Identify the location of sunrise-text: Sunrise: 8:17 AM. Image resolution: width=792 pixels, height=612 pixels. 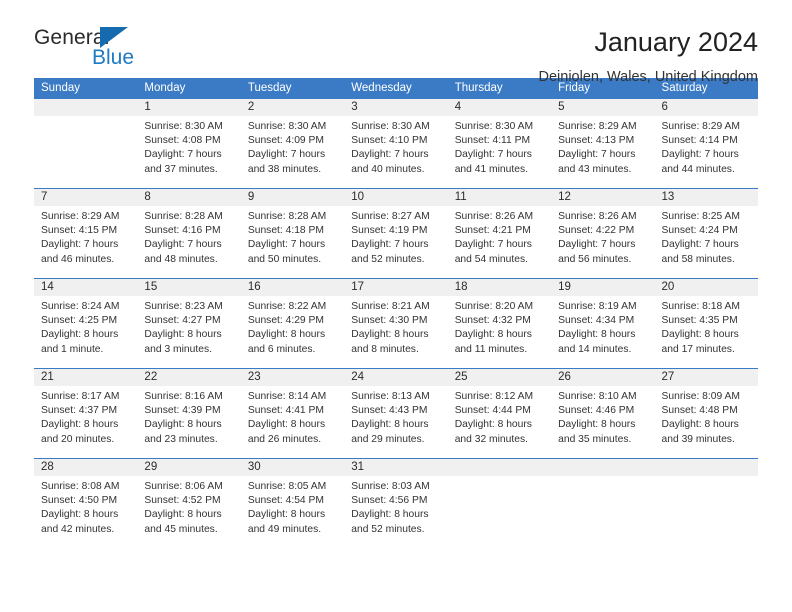
(80, 396).